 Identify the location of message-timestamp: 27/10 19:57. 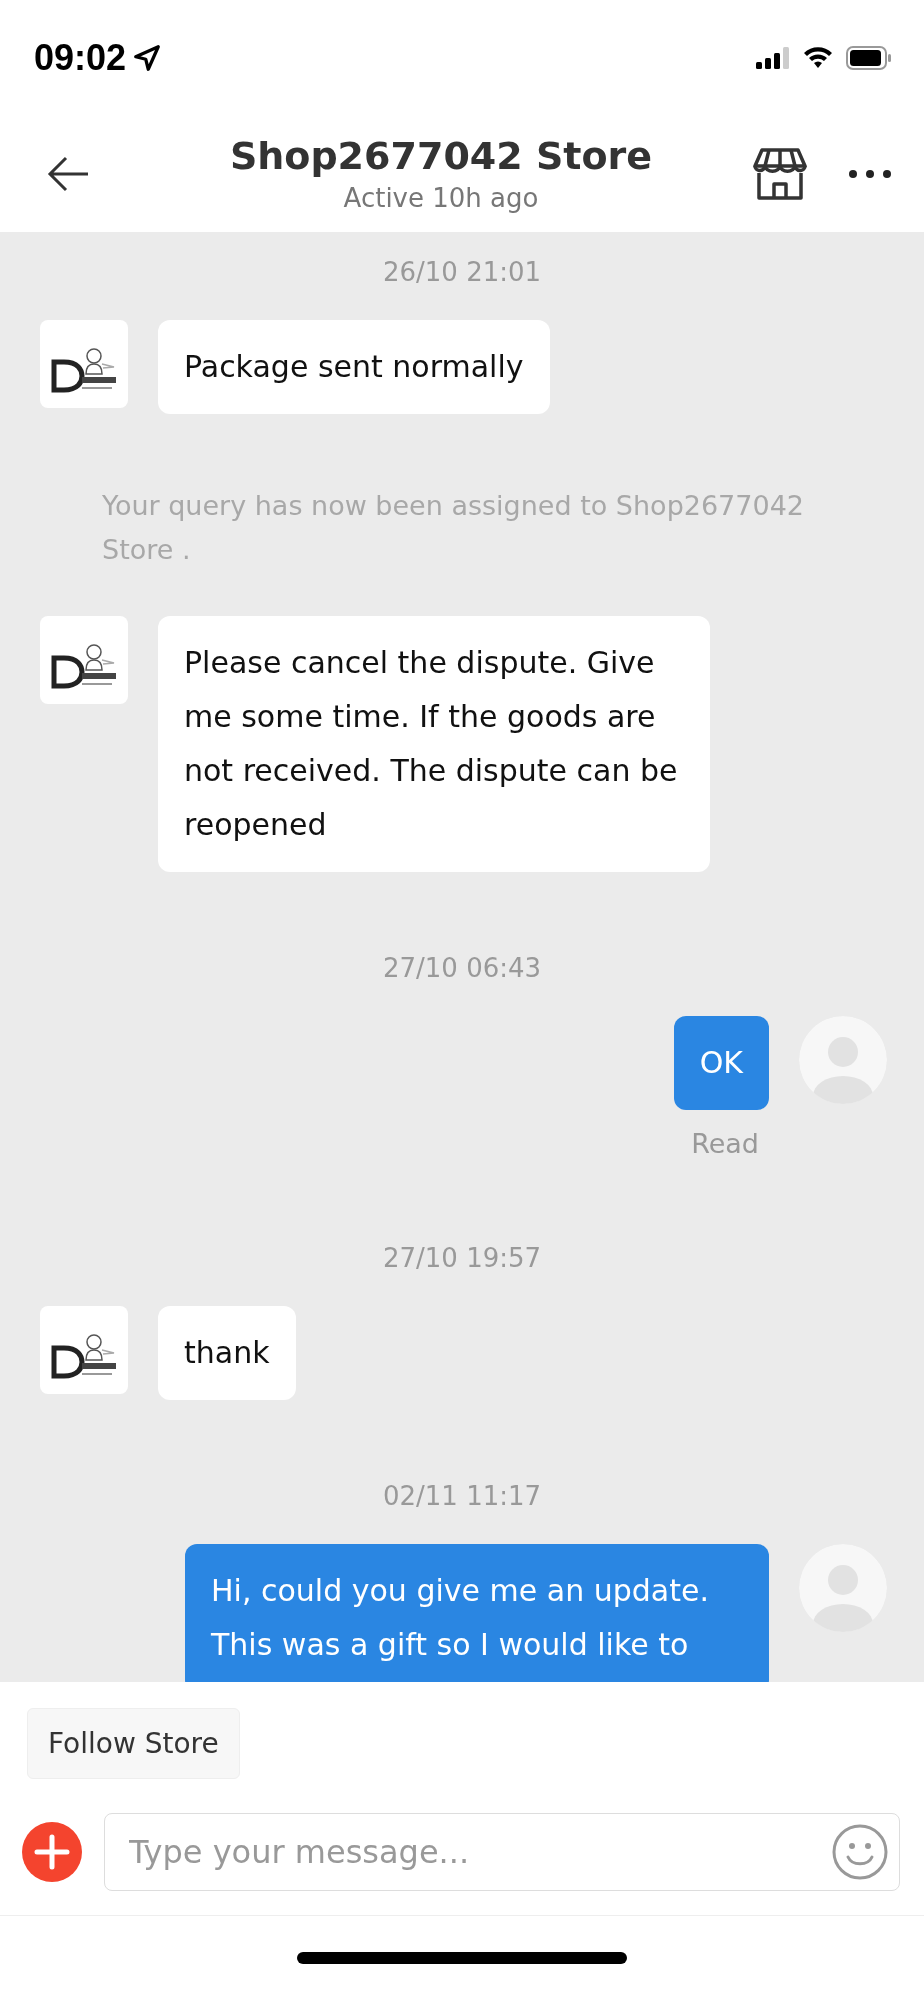
(462, 1258).